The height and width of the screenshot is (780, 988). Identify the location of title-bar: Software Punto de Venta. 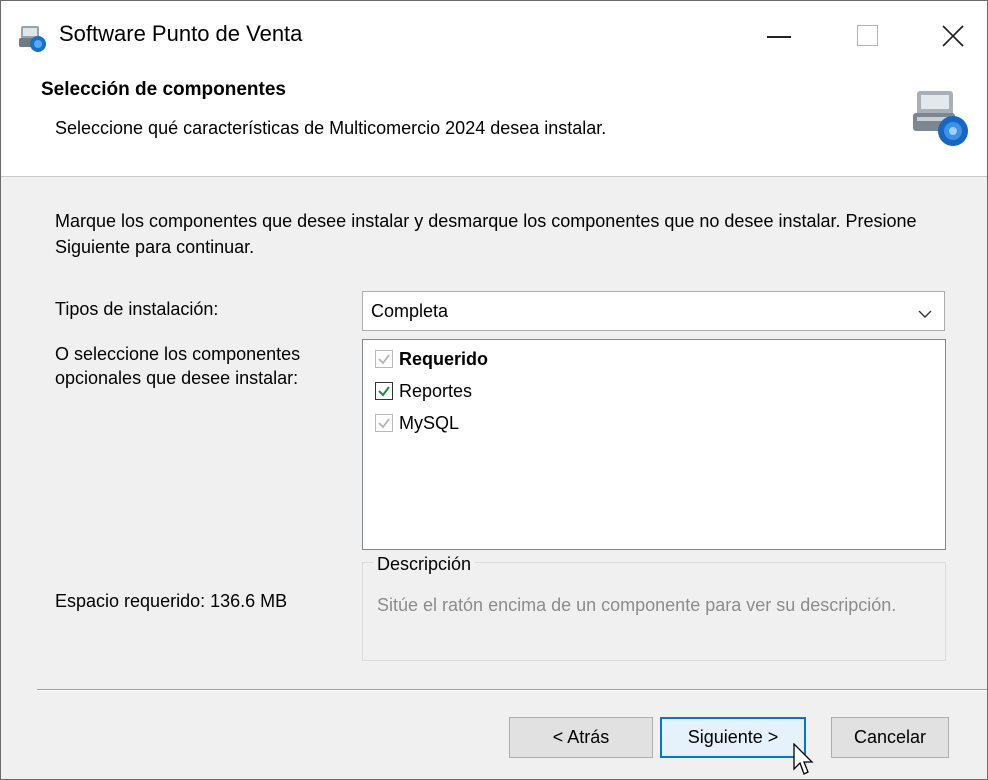
(494, 36).